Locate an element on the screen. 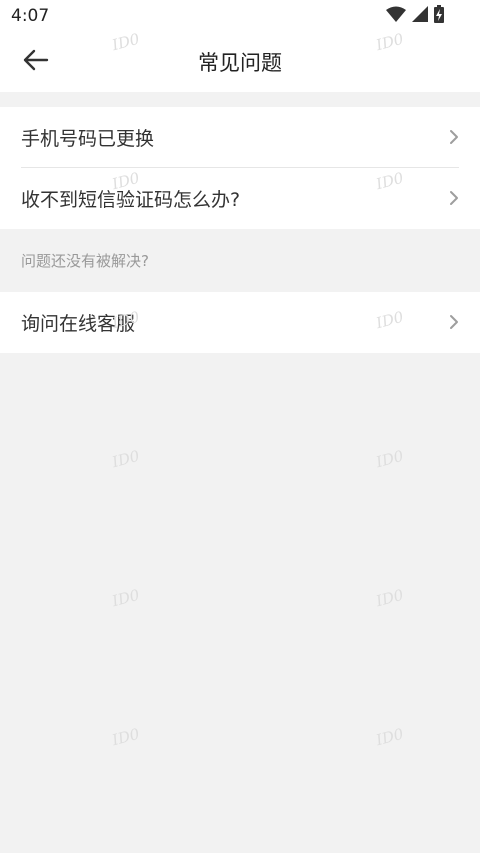 This screenshot has width=480, height=853. cellular-signal-icon is located at coordinates (420, 16).